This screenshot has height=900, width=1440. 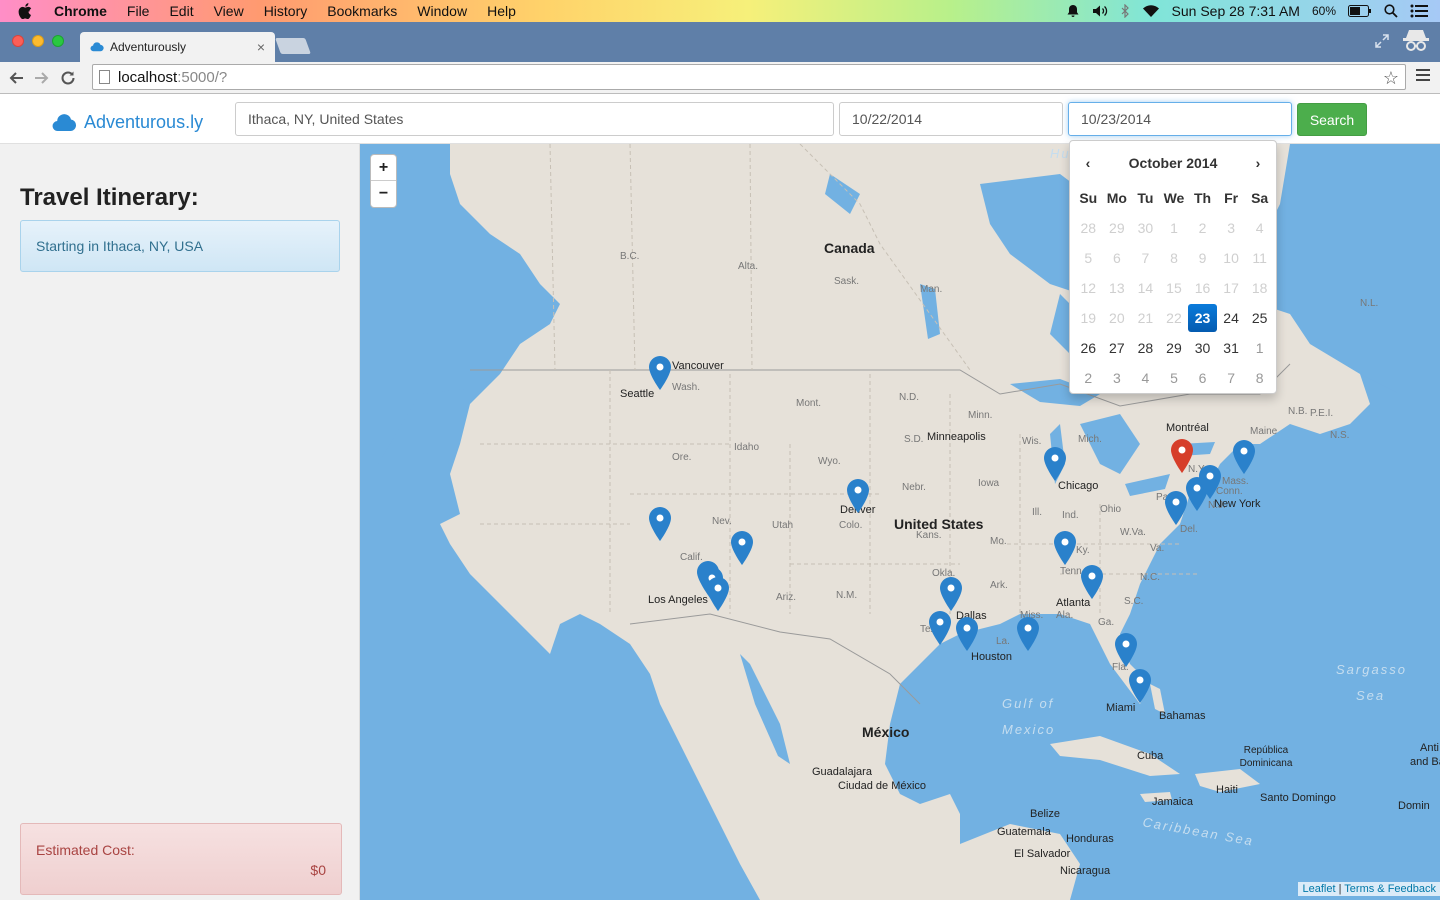 What do you see at coordinates (742, 548) in the screenshot?
I see `map-marker-las-vegas` at bounding box center [742, 548].